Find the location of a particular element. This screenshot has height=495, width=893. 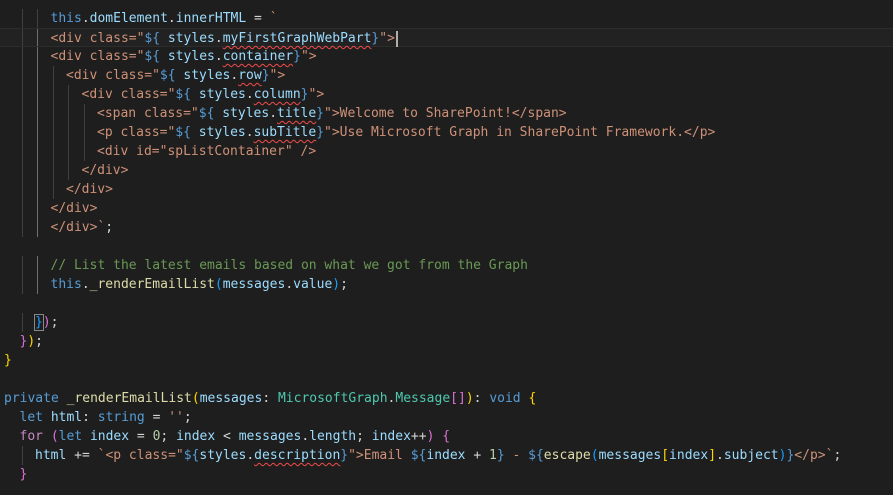

code-token: </p>` is located at coordinates (814, 455).